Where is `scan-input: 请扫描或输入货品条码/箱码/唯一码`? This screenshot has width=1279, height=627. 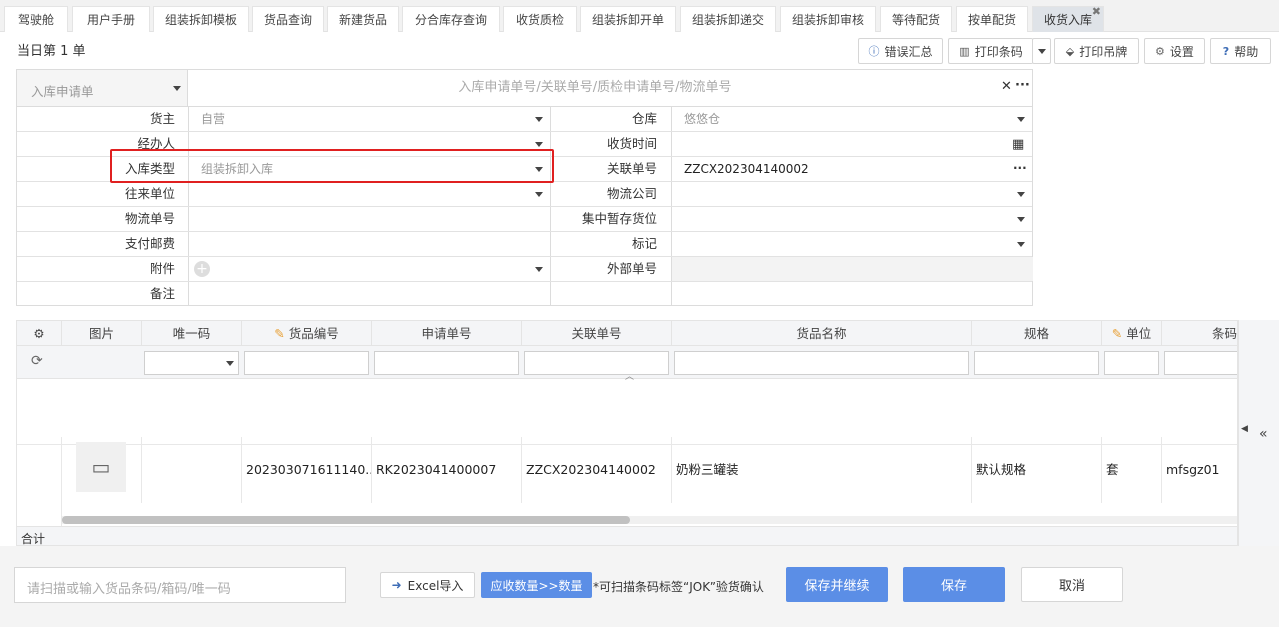 scan-input: 请扫描或输入货品条码/箱码/唯一码 is located at coordinates (180, 585).